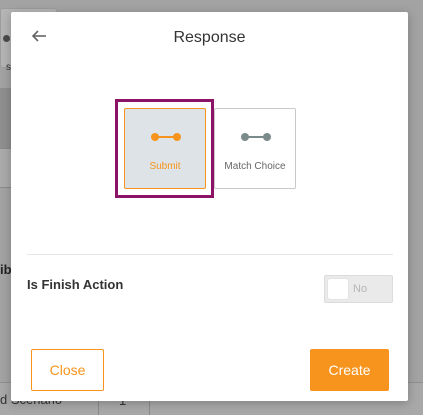  I want to click on option-match-choice: Match Choice, so click(255, 148).